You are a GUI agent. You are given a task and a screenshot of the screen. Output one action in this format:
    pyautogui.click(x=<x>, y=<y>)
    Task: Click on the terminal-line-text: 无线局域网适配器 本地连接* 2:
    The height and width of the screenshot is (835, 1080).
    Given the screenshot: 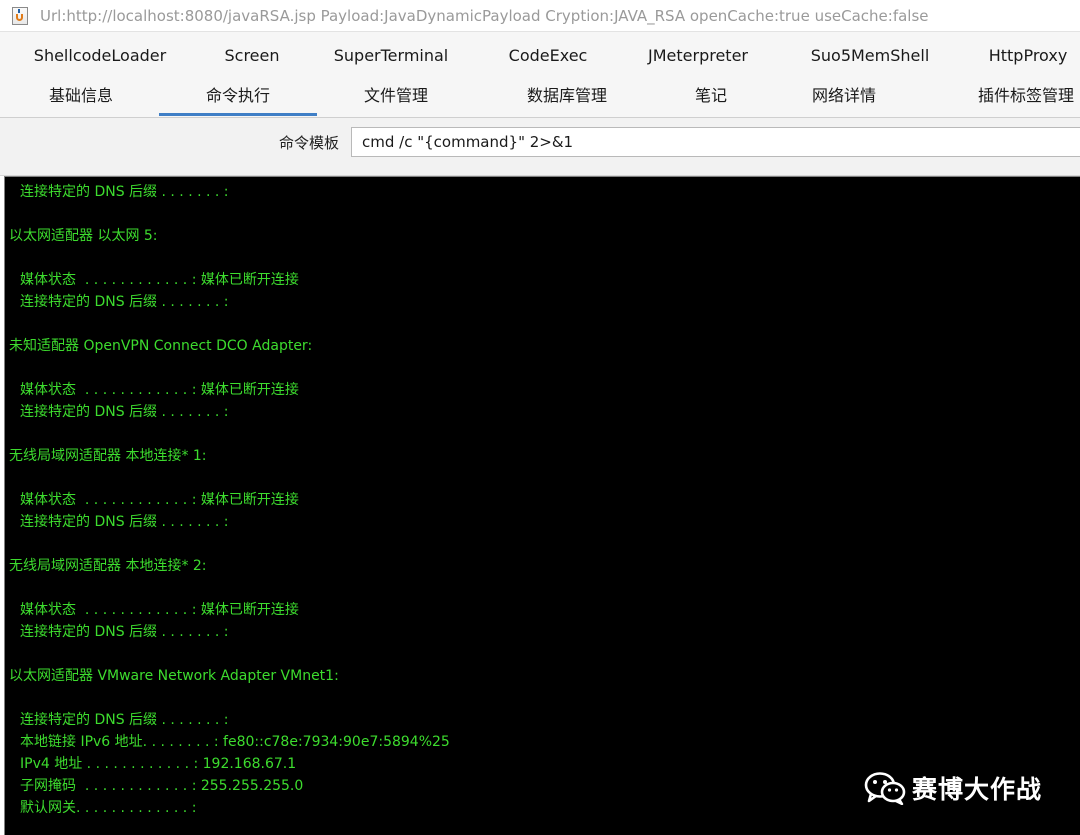 What is the action you would take?
    pyautogui.click(x=108, y=566)
    